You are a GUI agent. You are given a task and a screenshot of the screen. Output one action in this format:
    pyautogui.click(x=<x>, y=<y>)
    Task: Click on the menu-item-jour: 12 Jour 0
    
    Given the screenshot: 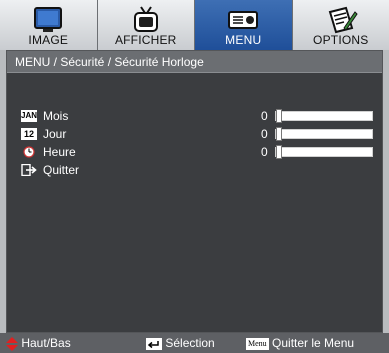 What is the action you would take?
    pyautogui.click(x=194, y=134)
    